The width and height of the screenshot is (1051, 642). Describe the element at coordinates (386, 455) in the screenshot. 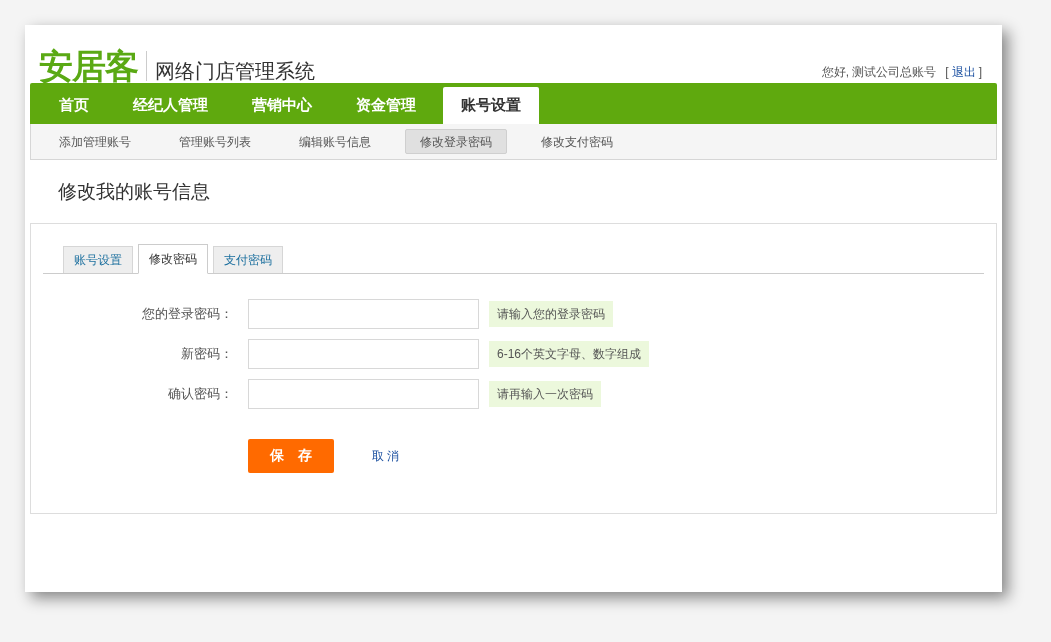

I see `cancel-link: 取 消` at that location.